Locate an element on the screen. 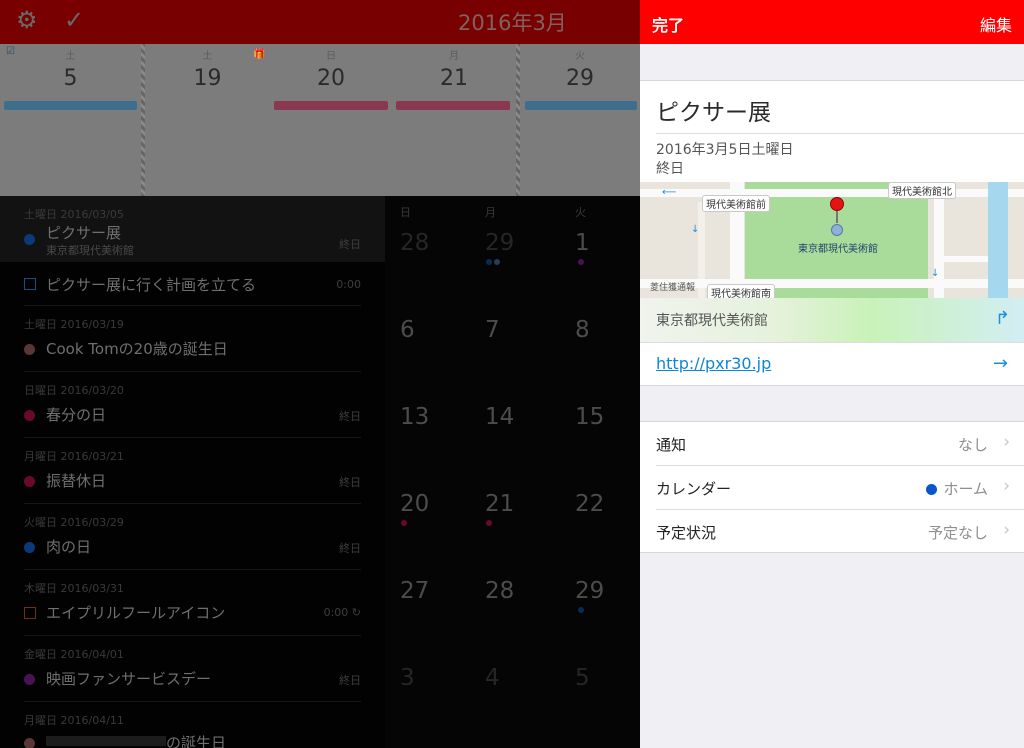 This screenshot has height=748, width=1024. calendar-day: 15 is located at coordinates (589, 417).